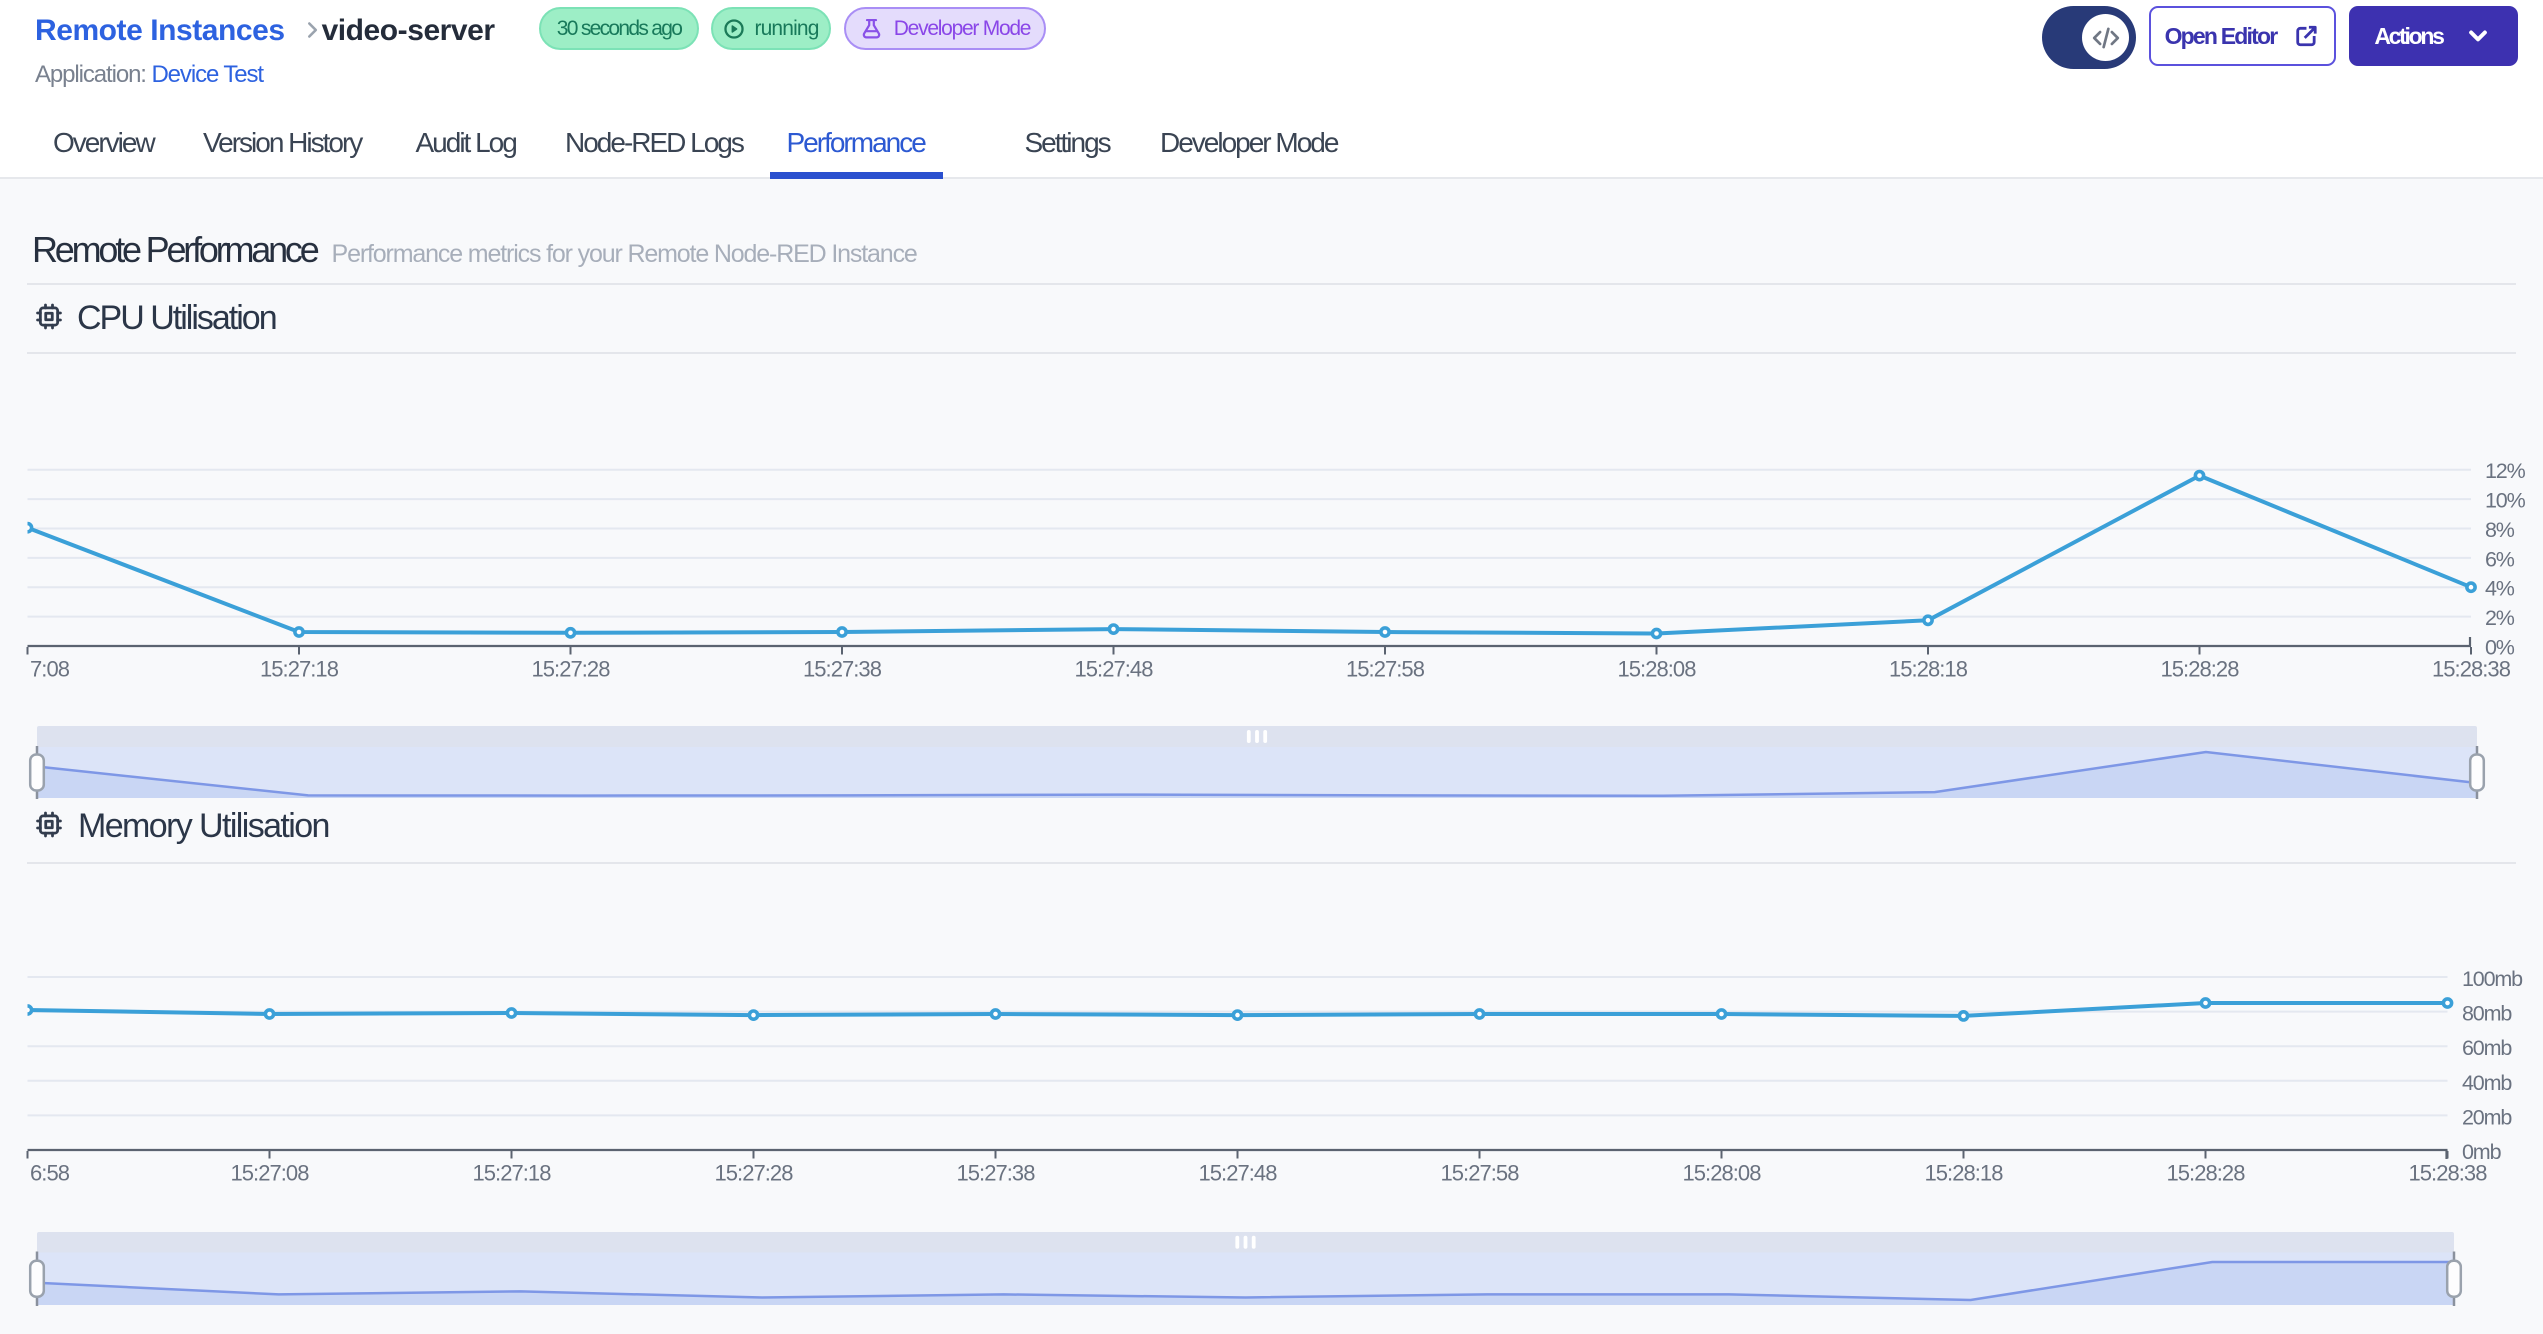 Image resolution: width=2543 pixels, height=1334 pixels. I want to click on svg-text: 6:58, so click(50, 1173).